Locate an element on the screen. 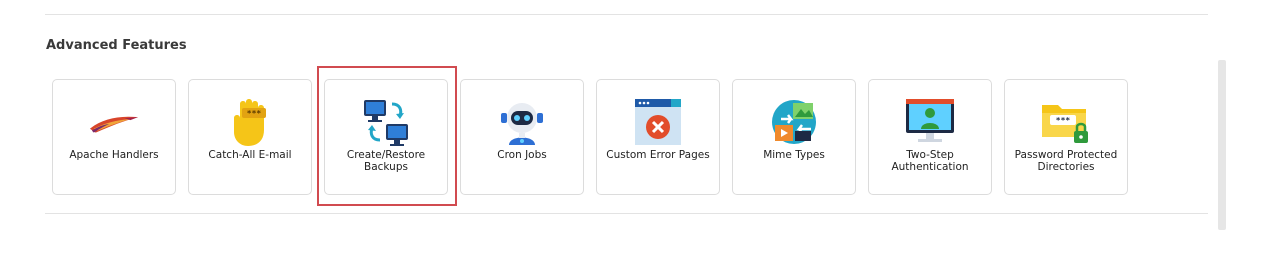 The height and width of the screenshot is (257, 1265). tile-label: Custom Error Pages is located at coordinates (658, 155).